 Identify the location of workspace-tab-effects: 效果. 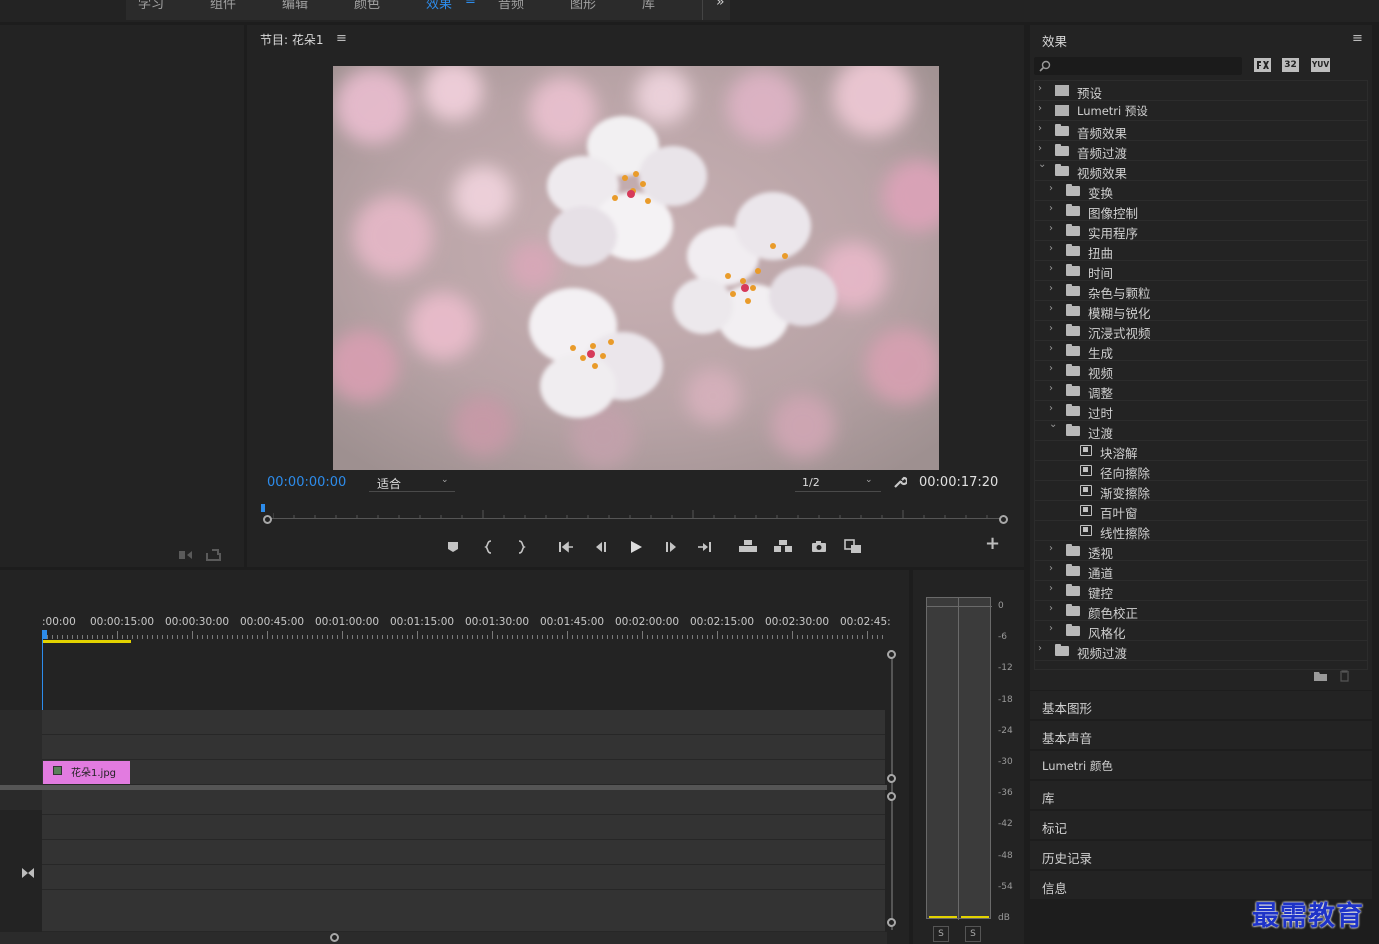
(439, 6).